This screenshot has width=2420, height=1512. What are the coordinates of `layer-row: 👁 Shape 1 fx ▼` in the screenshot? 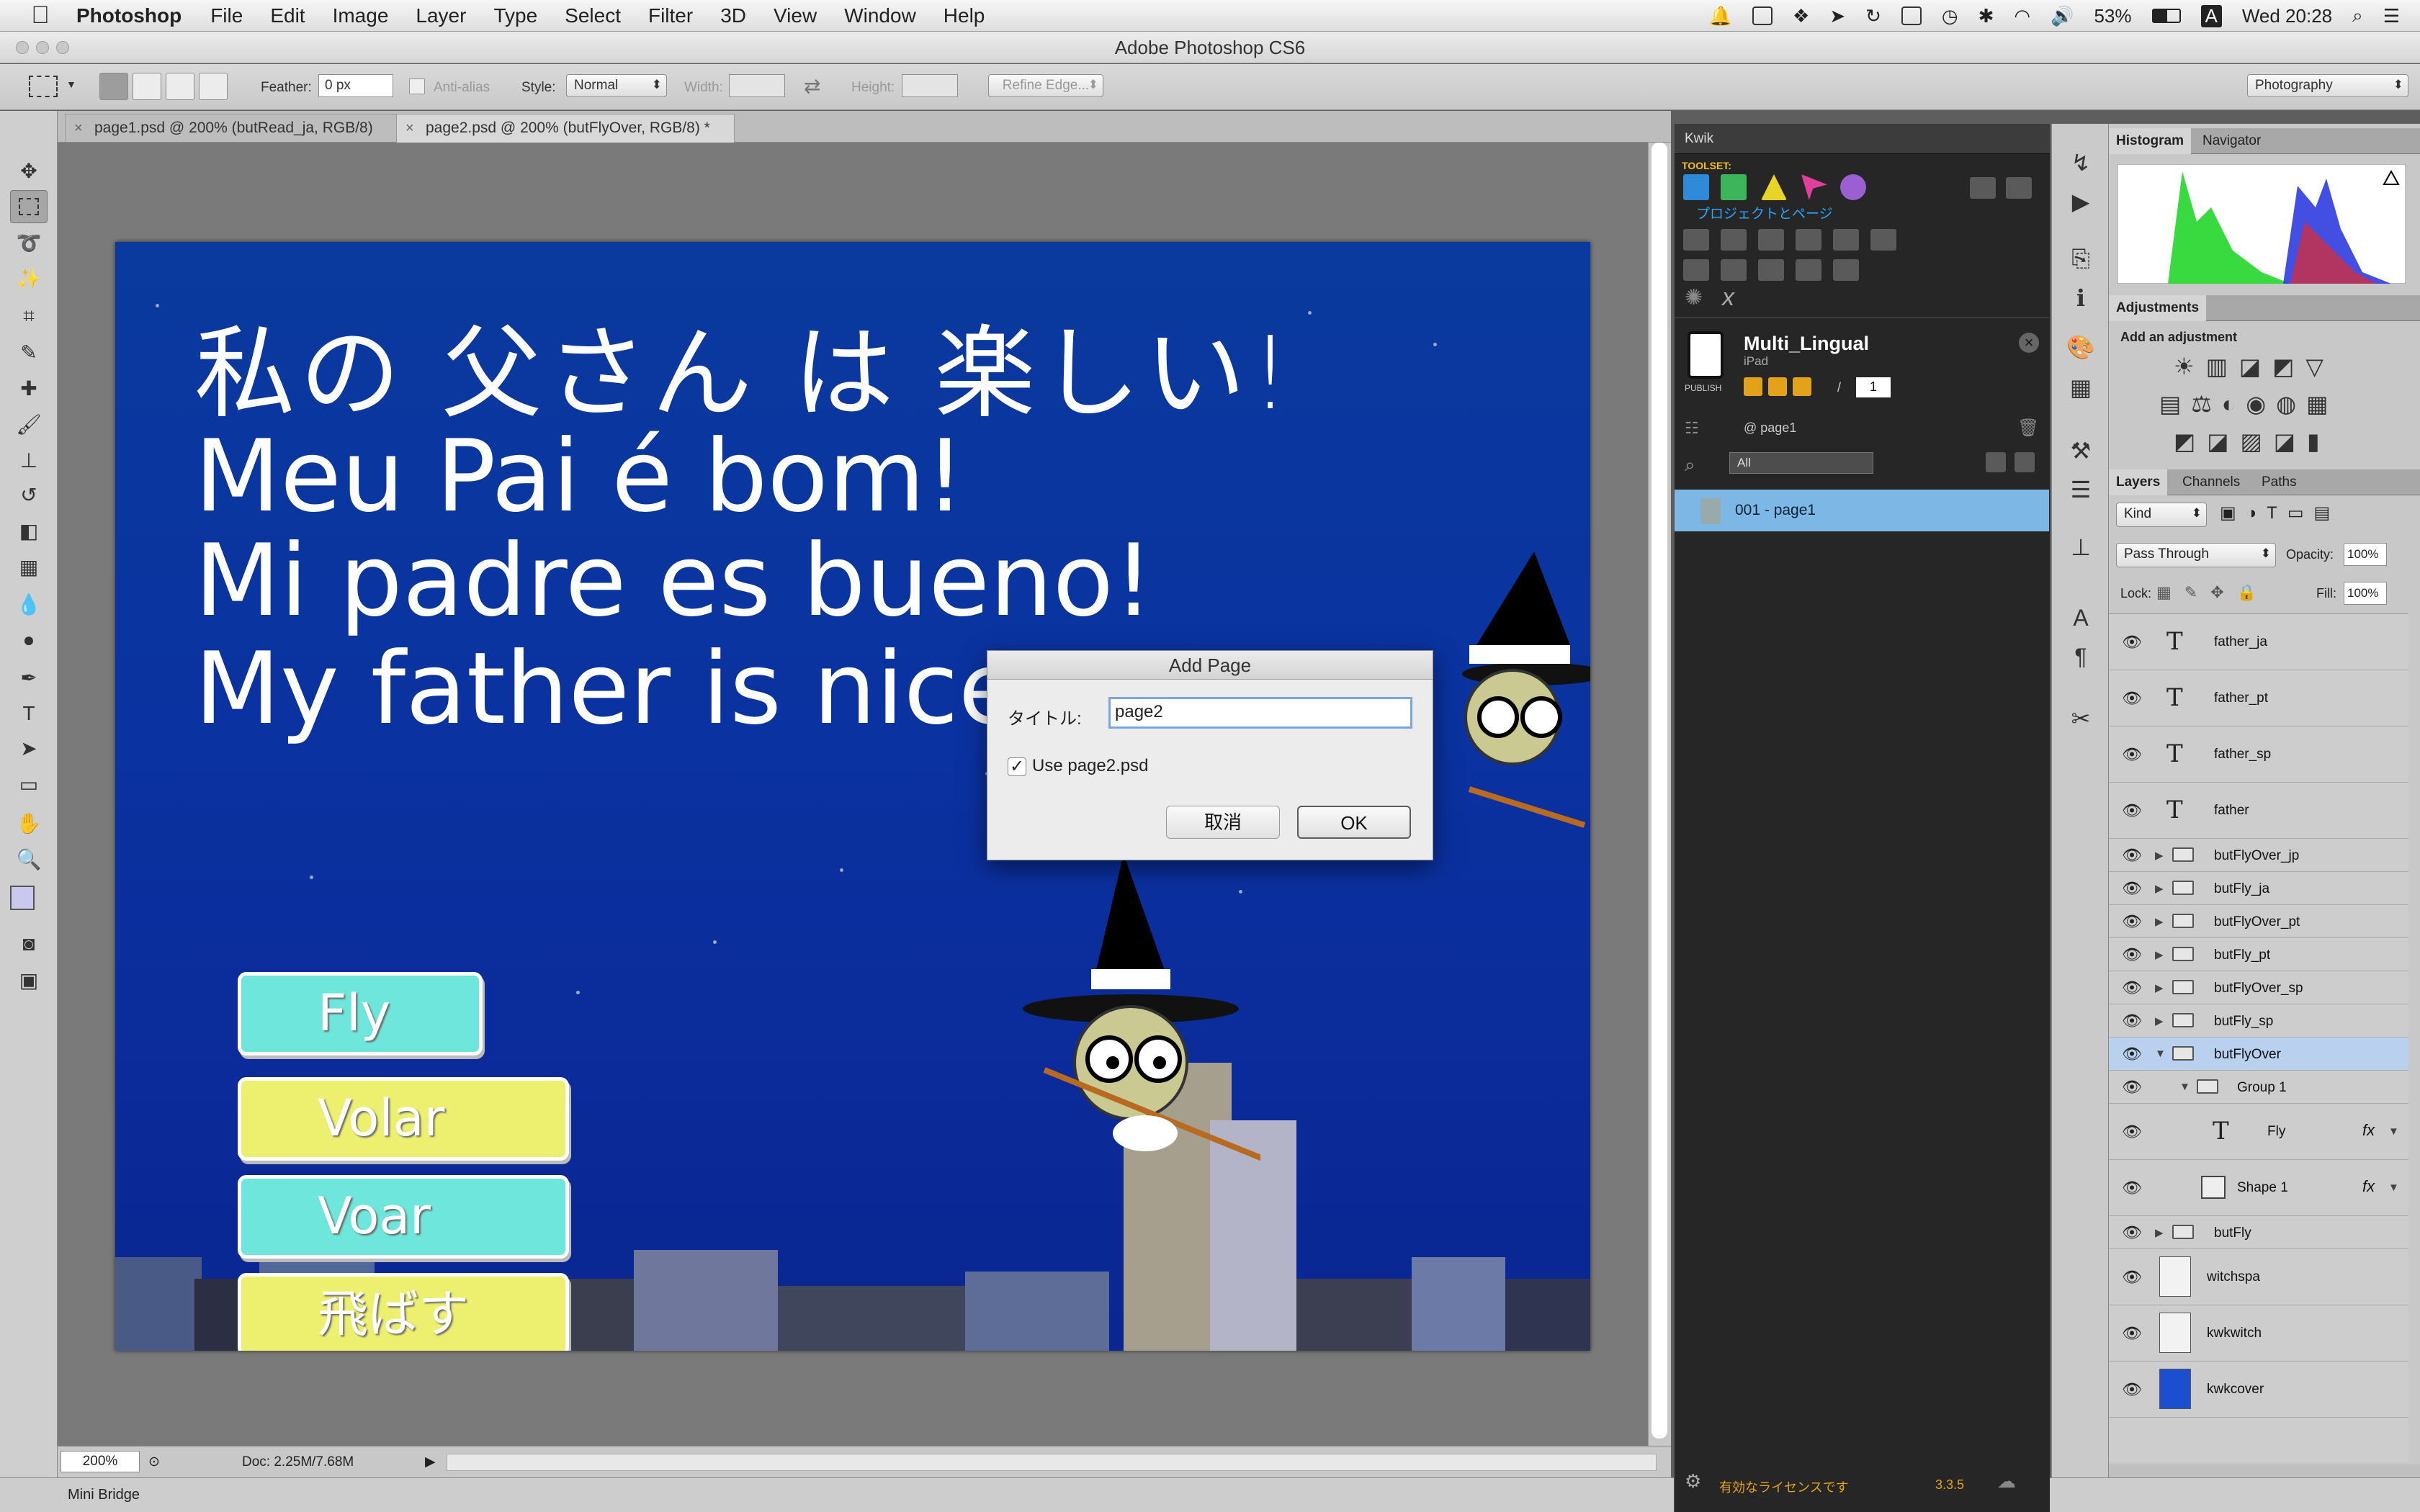 It's located at (2258, 1188).